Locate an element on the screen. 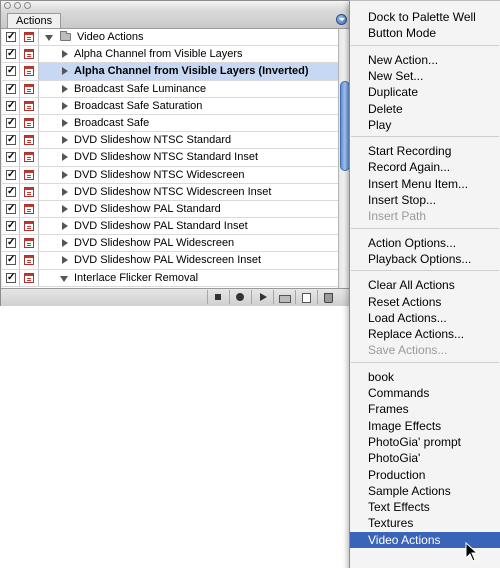  new-action-icon is located at coordinates (306, 297).